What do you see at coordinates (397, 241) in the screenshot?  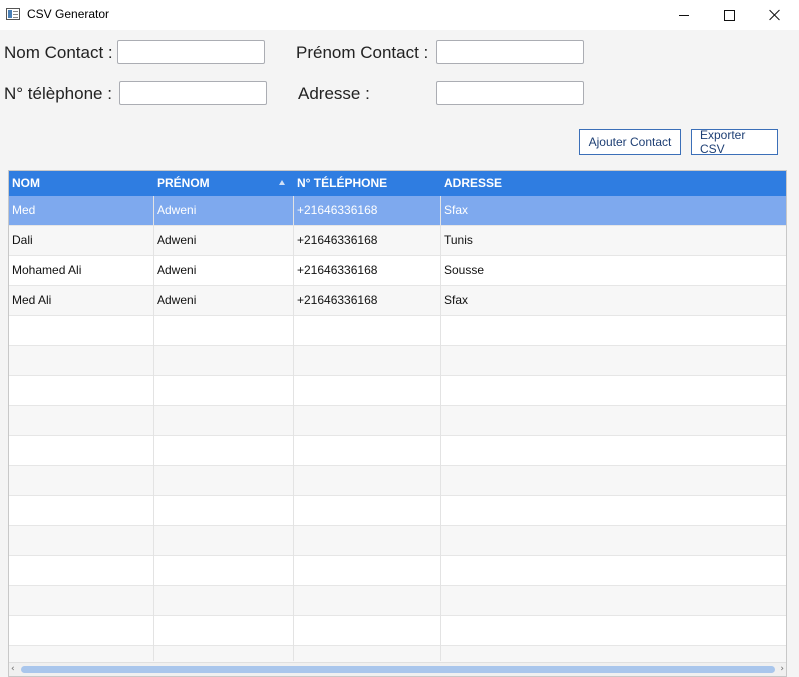 I see `table-row: Dali Adweni +21646336168 Tunis` at bounding box center [397, 241].